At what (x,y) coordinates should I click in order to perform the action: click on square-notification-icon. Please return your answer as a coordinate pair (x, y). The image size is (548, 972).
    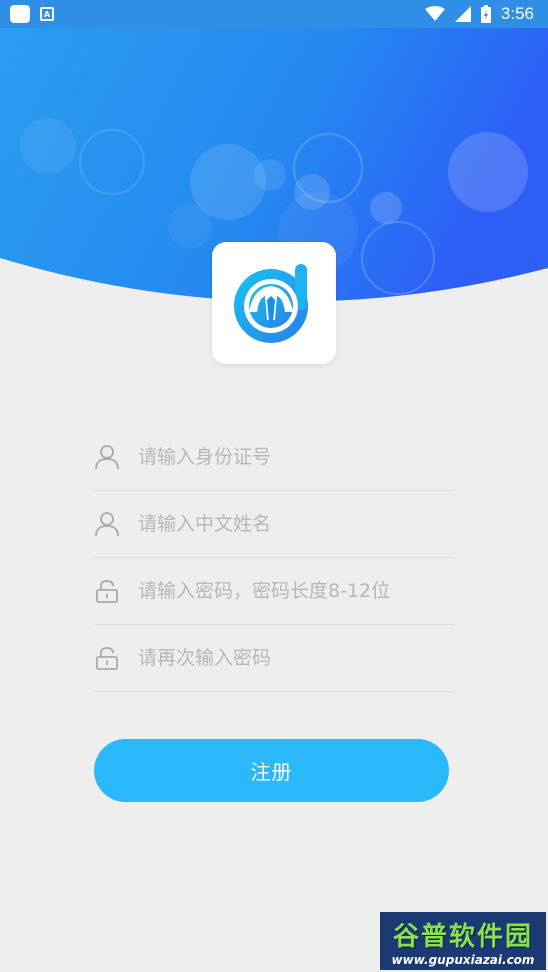
    Looking at the image, I should click on (20, 14).